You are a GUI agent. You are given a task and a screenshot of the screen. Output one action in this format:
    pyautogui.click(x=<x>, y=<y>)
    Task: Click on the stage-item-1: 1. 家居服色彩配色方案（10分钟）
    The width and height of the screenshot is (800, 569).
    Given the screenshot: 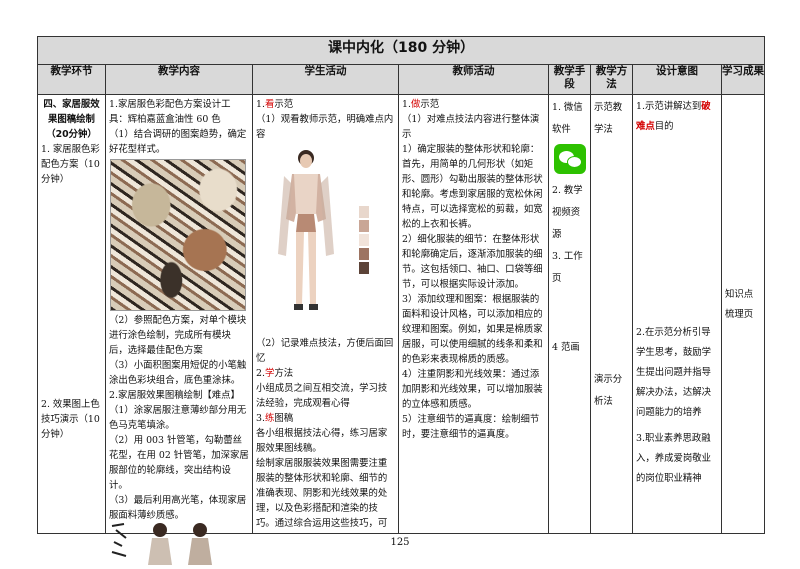 What is the action you would take?
    pyautogui.click(x=70, y=164)
    